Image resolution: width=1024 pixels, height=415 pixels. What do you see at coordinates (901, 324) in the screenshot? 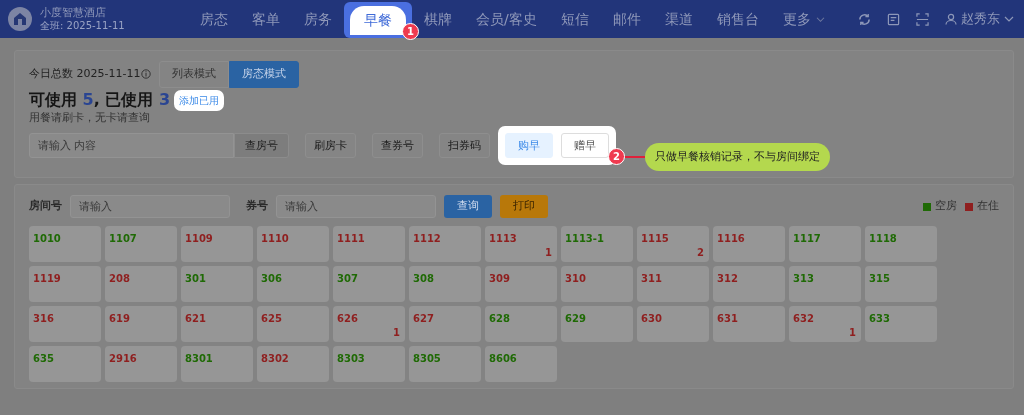
I see `room-tile: 633` at bounding box center [901, 324].